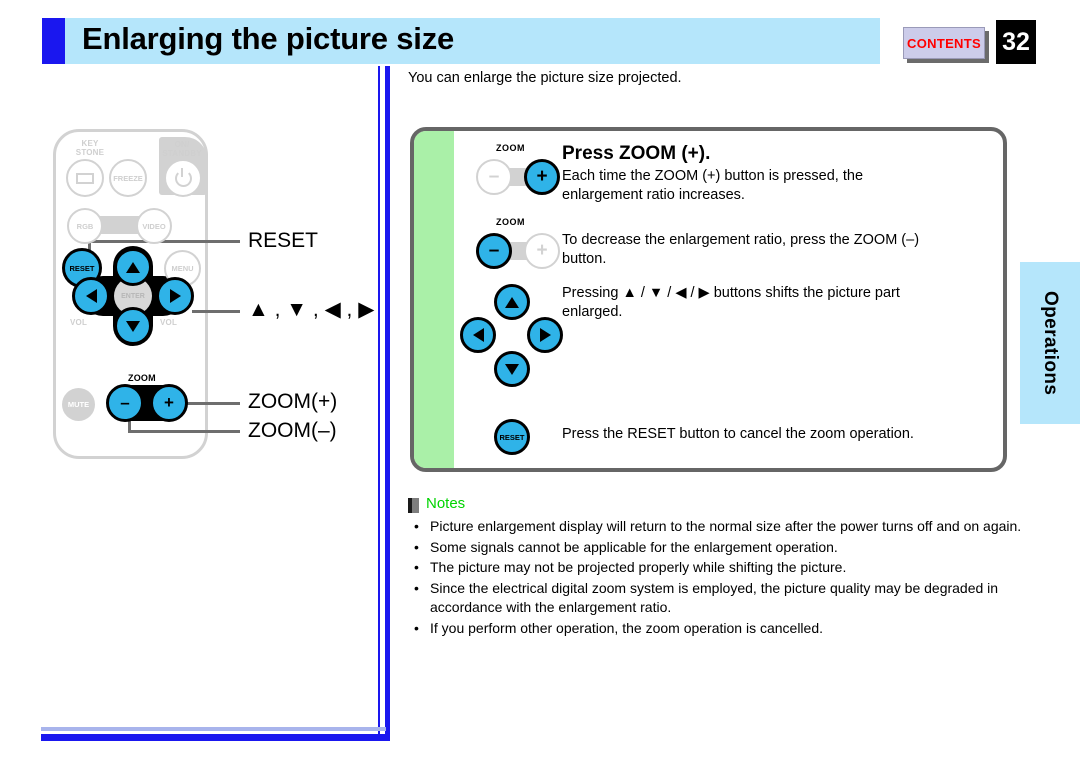 The image size is (1080, 764). Describe the element at coordinates (510, 222) in the screenshot. I see `illustration-zoom-label-2: ZOOM` at that location.